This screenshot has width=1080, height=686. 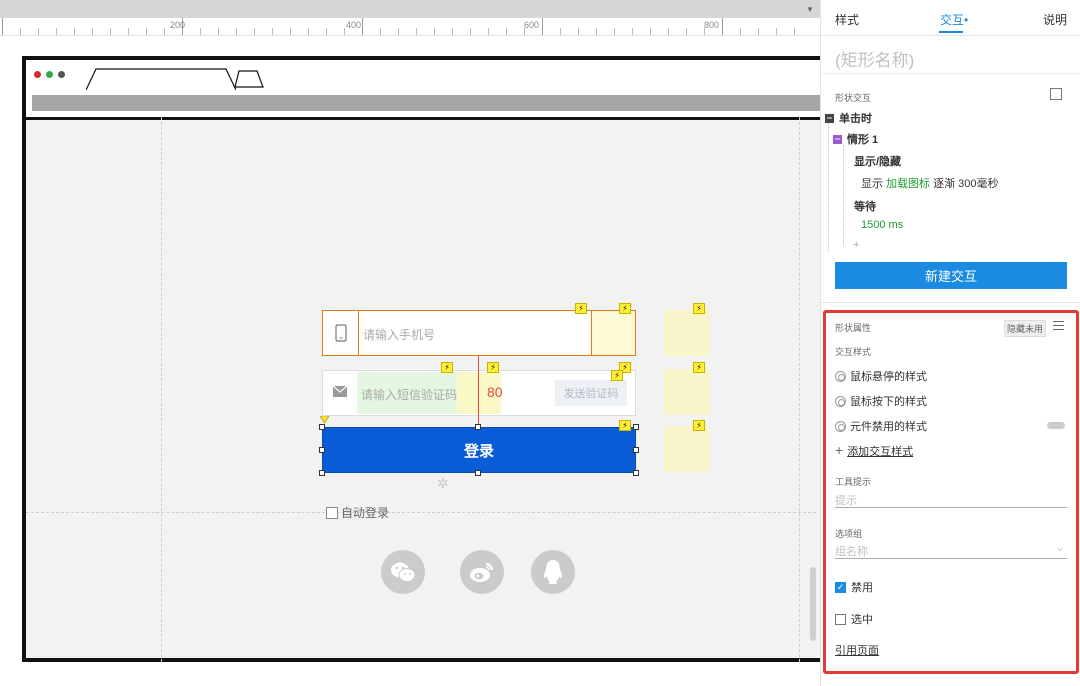 I want to click on mousedown-style-item: 鼠标按下的样式, so click(x=881, y=401).